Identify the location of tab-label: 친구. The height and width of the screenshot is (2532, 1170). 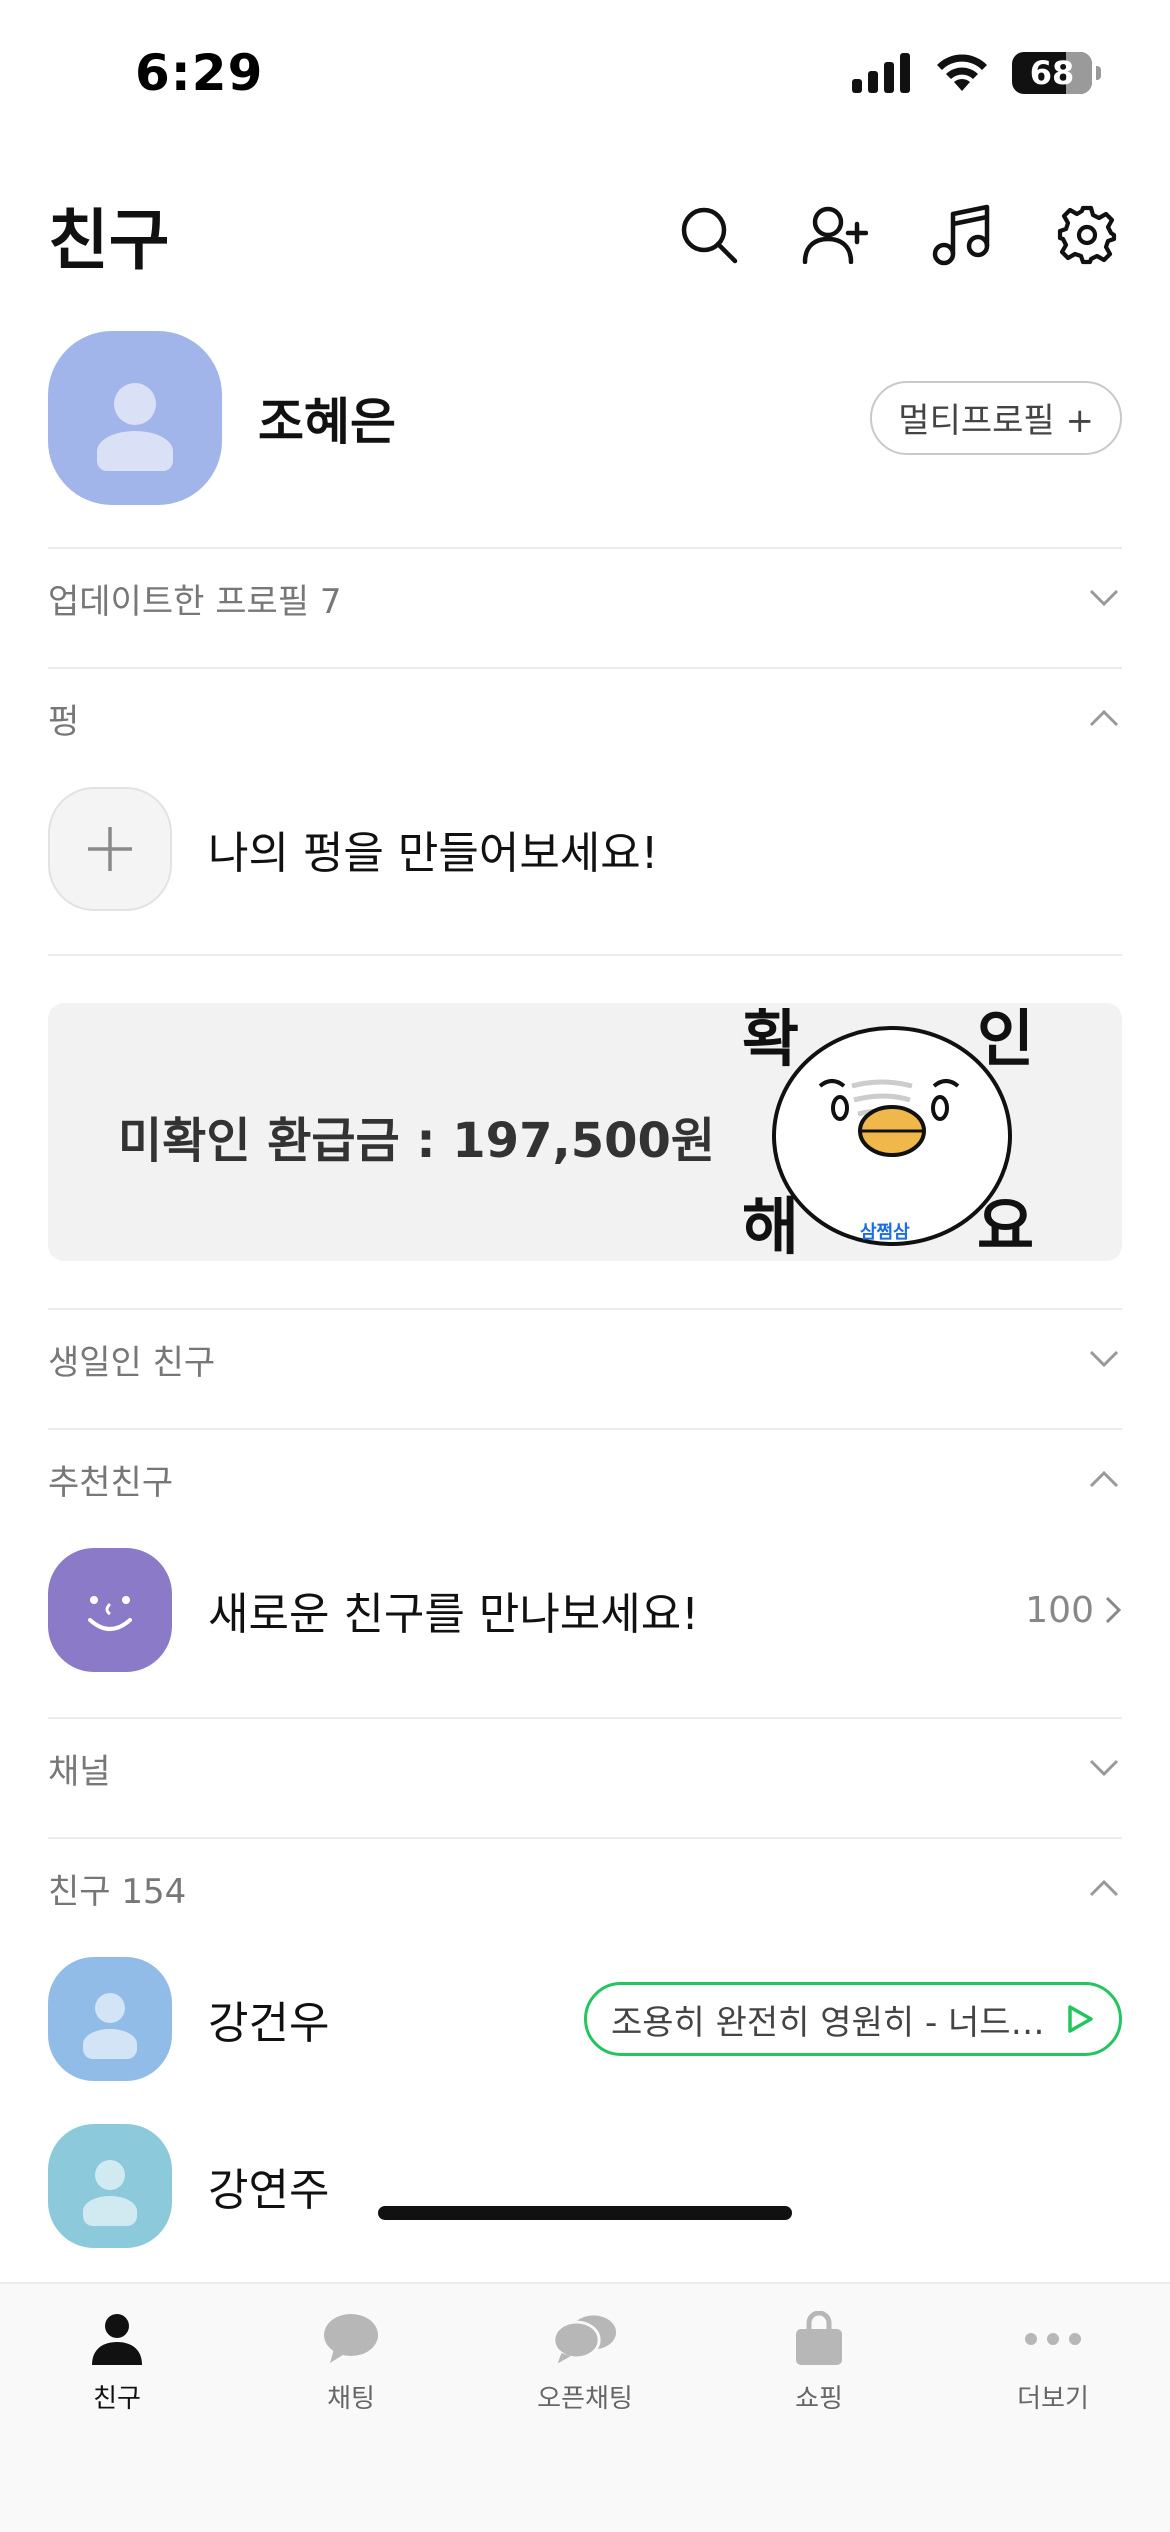
(117, 2399).